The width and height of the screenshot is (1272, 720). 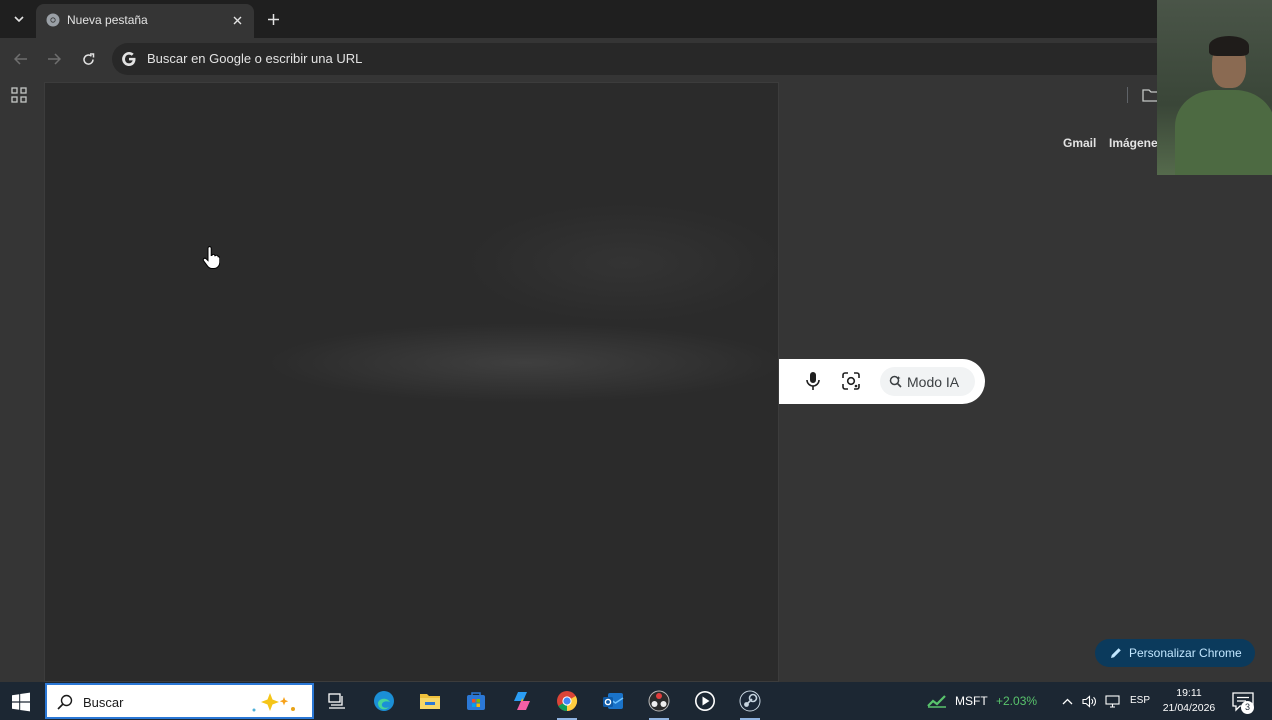 I want to click on new-tab-button, so click(x=273, y=19).